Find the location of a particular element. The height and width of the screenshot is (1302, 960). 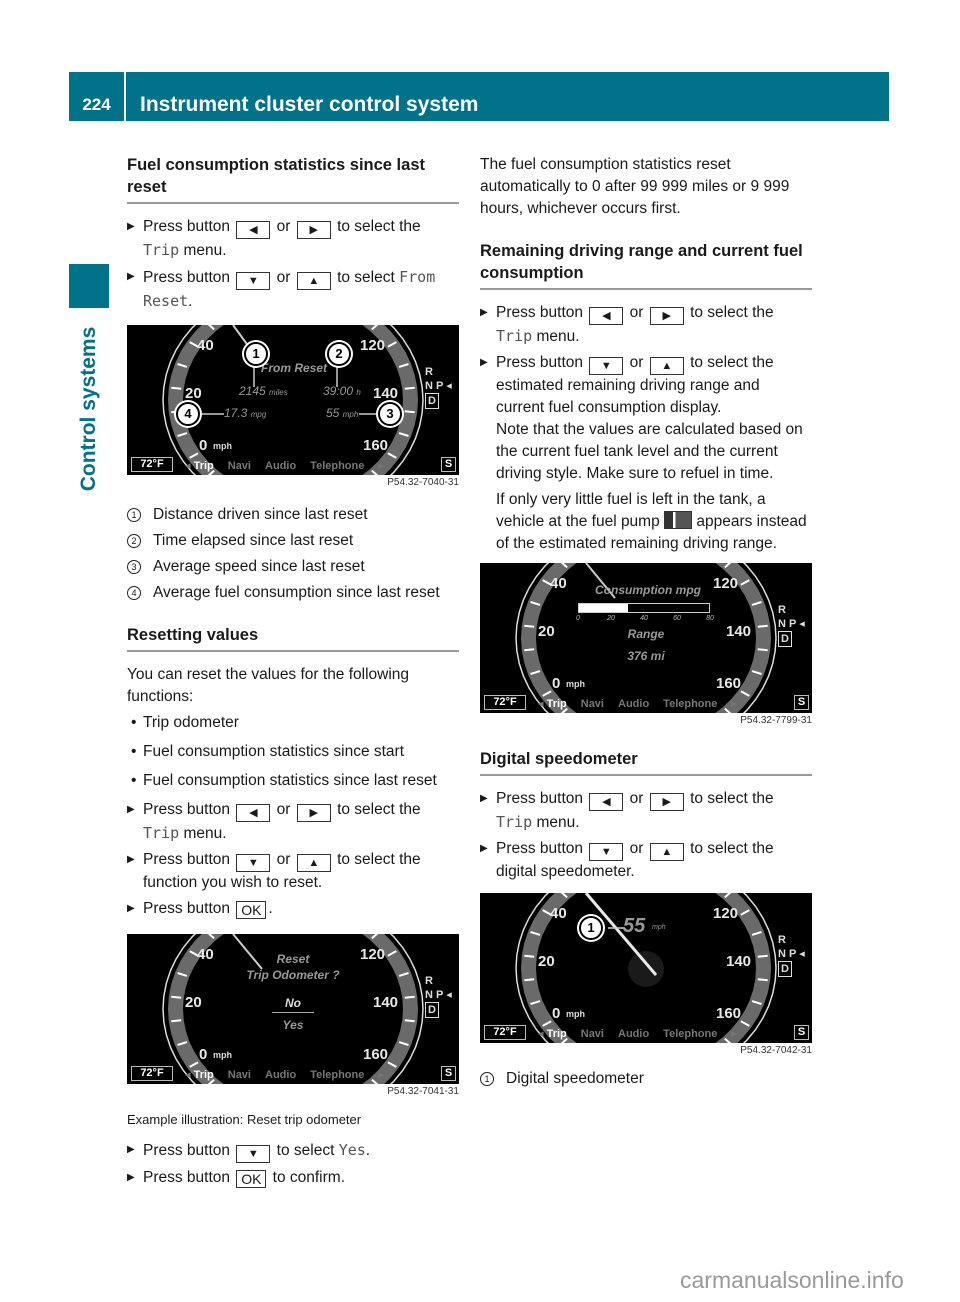

side-tab: Control systems is located at coordinates (89, 409).